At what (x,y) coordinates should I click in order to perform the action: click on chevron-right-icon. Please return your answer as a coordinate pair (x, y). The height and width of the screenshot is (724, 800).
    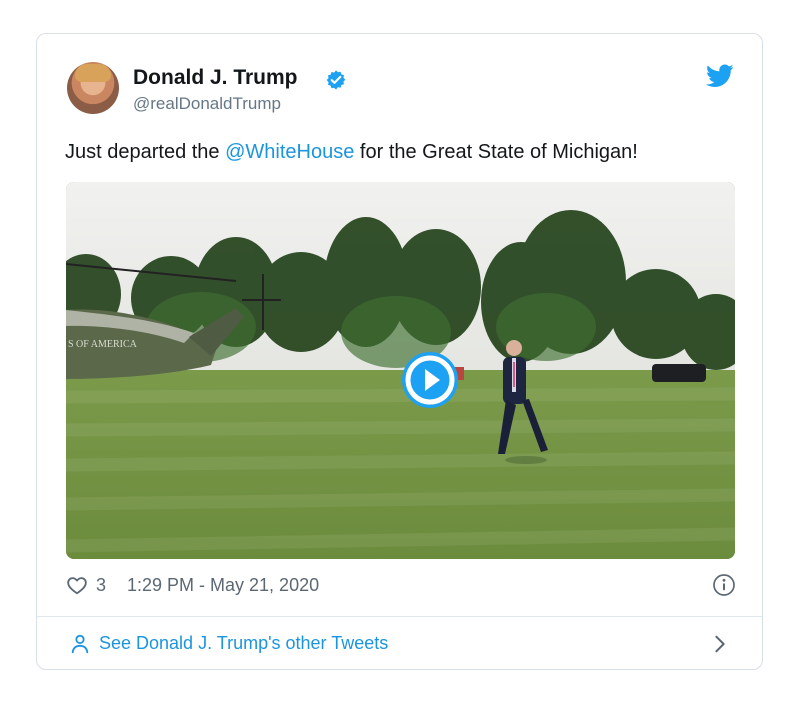
    Looking at the image, I should click on (720, 644).